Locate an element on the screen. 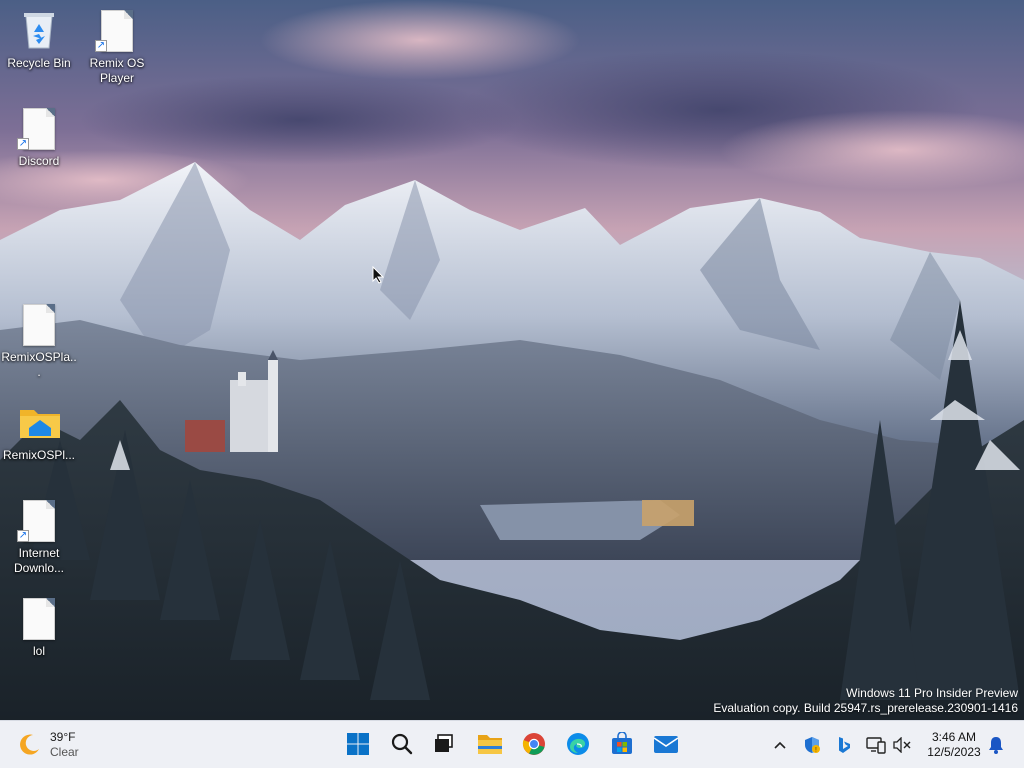 This screenshot has height=768, width=1024. clock-date: 12/5/2023 is located at coordinates (954, 752).